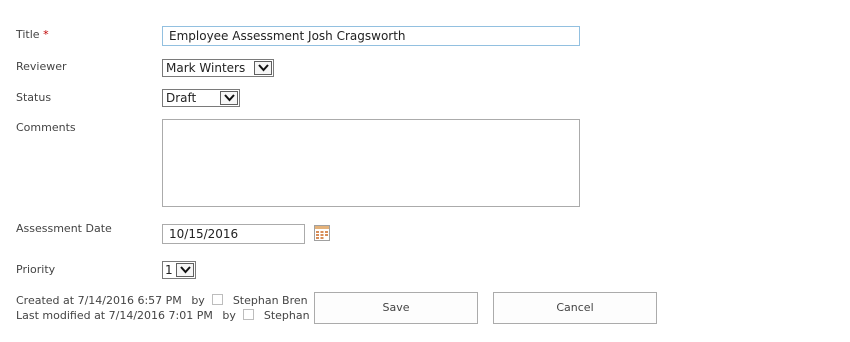 Image resolution: width=850 pixels, height=342 pixels. What do you see at coordinates (181, 98) in the screenshot?
I see `status-selected-value: Draft` at bounding box center [181, 98].